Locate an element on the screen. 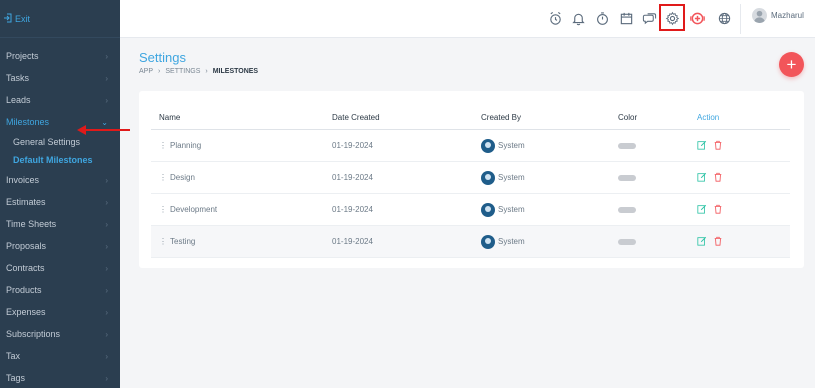  header-created-by: Created By is located at coordinates (501, 117).